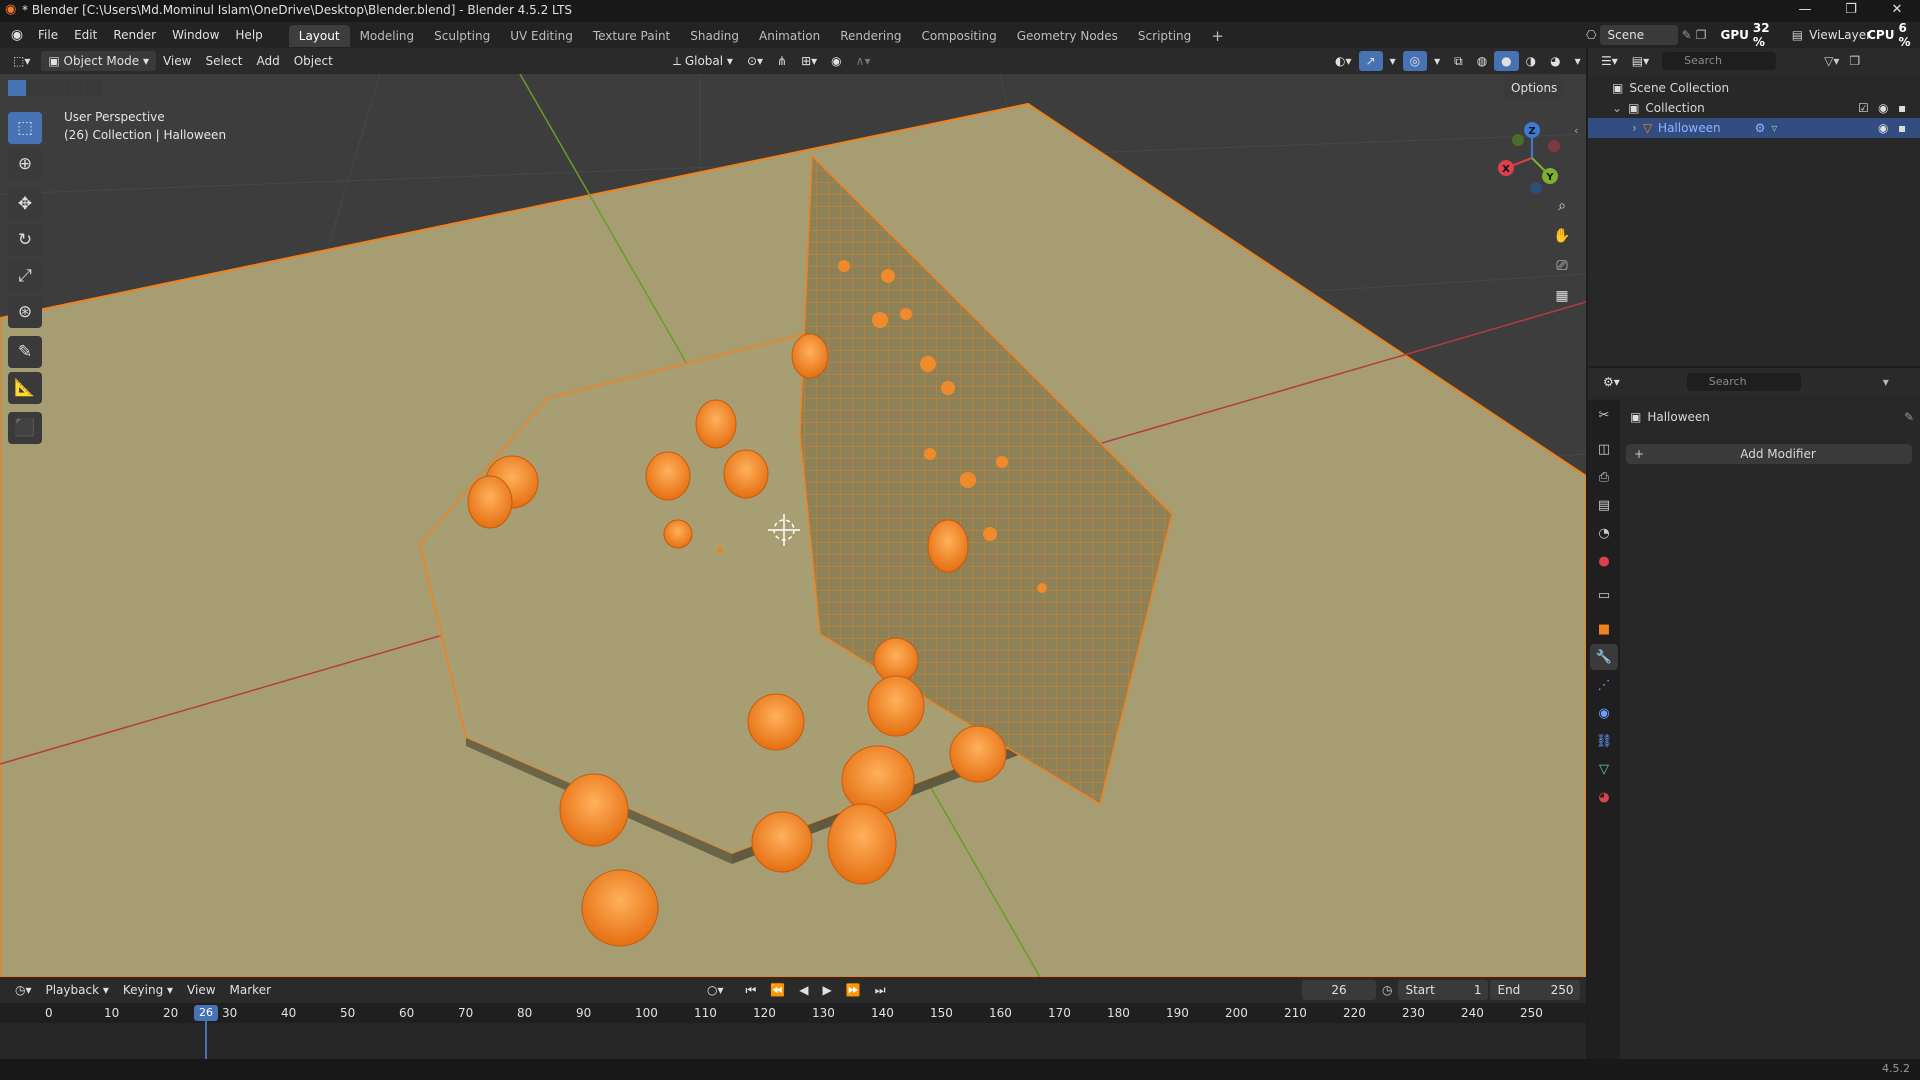  What do you see at coordinates (1506, 61) in the screenshot?
I see `solid-shading-icon: ●` at bounding box center [1506, 61].